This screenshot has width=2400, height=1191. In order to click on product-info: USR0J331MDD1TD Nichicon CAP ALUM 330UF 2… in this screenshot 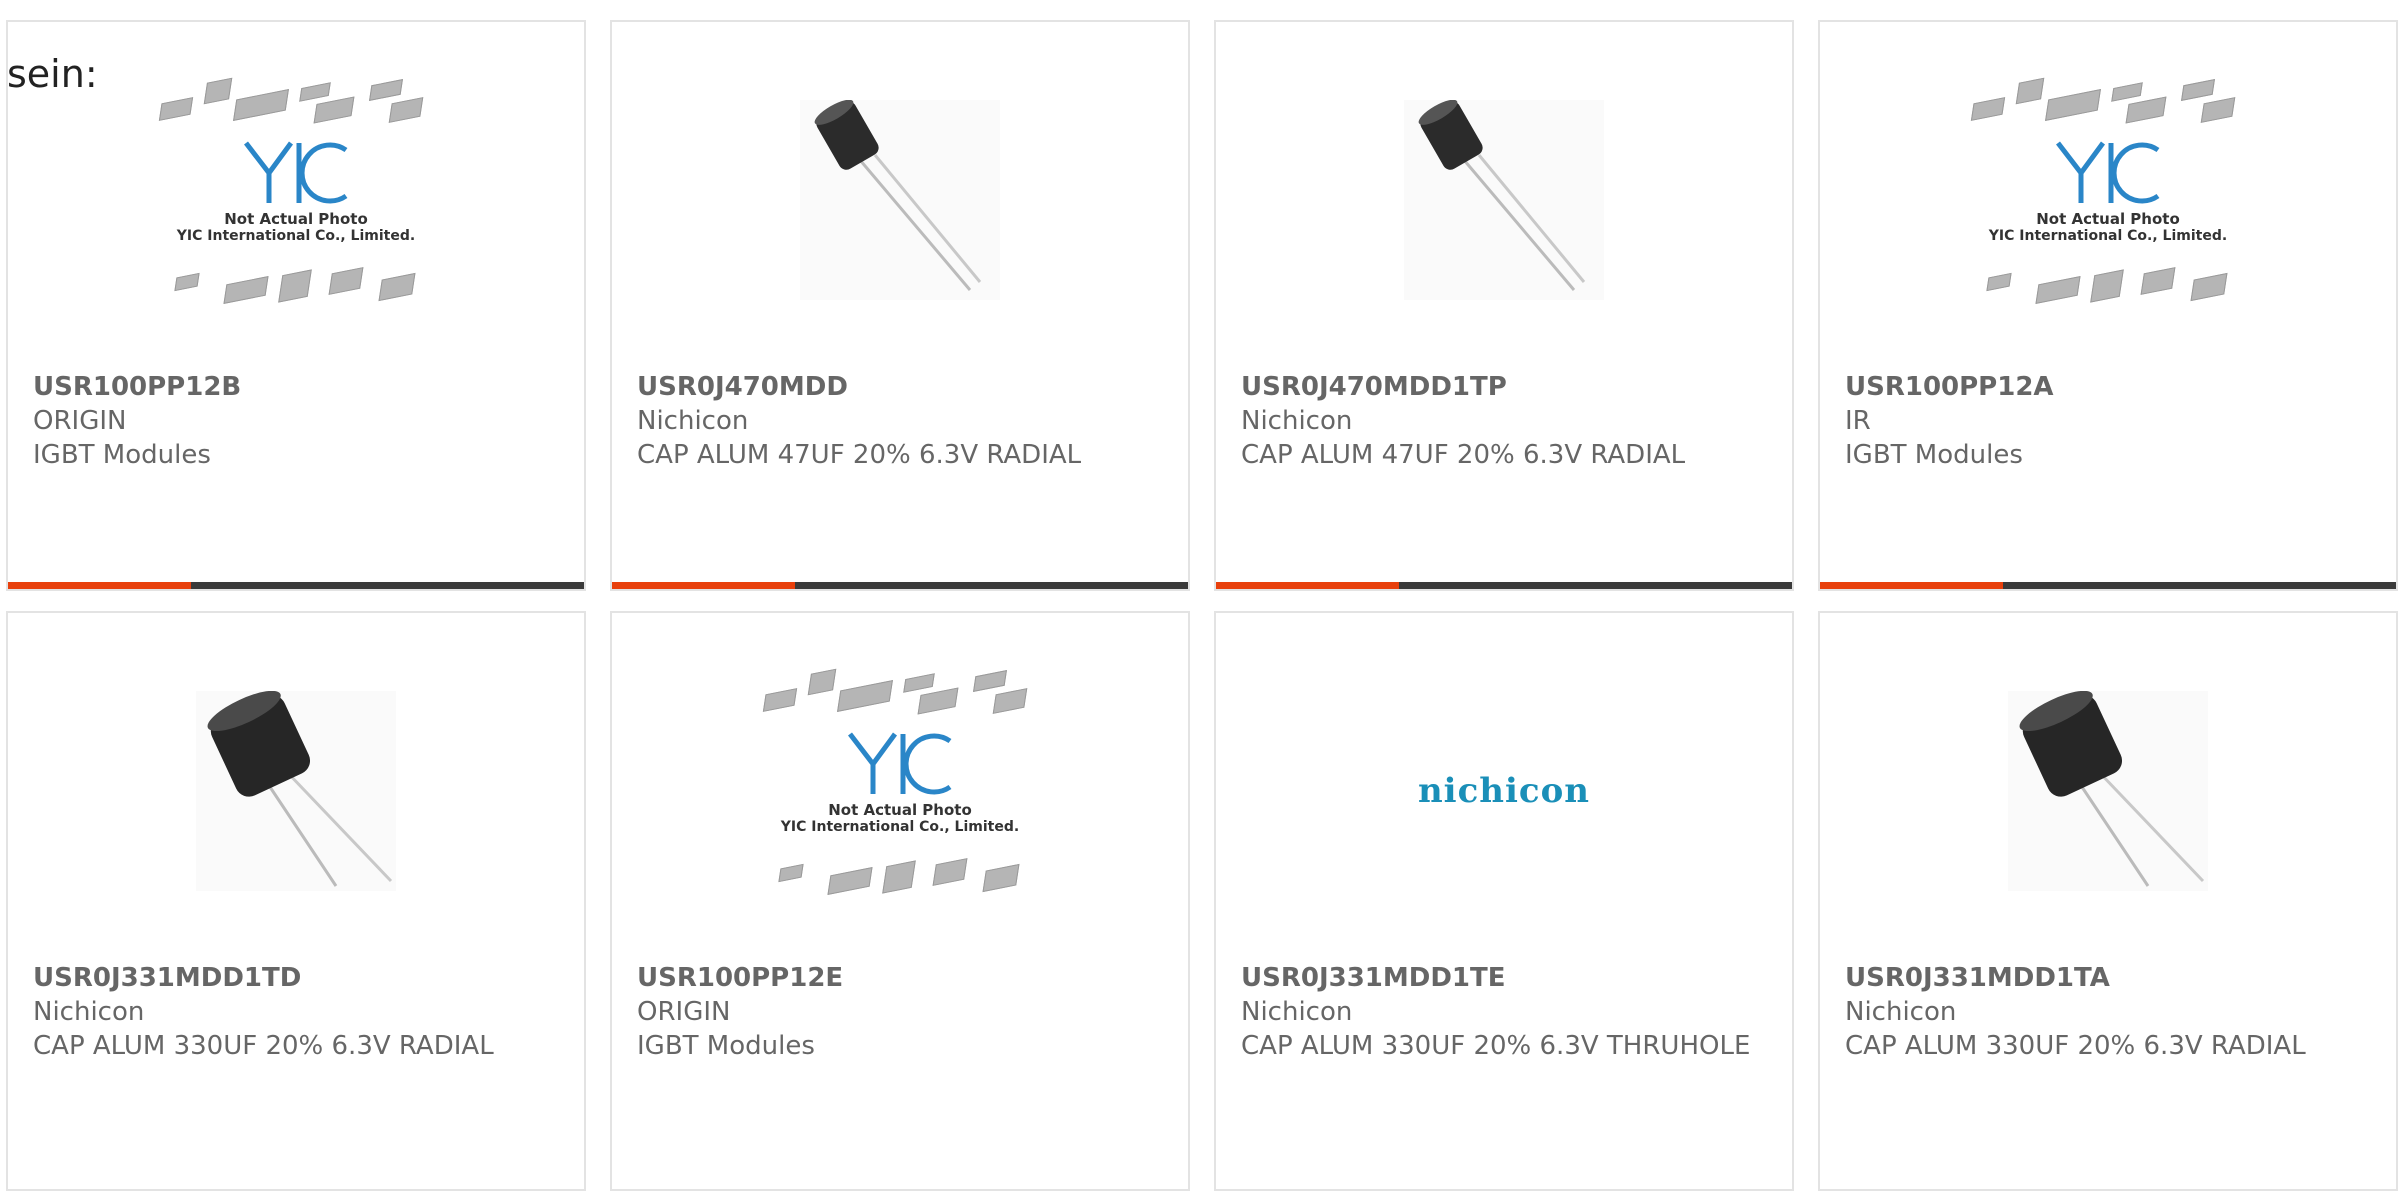, I will do `click(298, 1012)`.